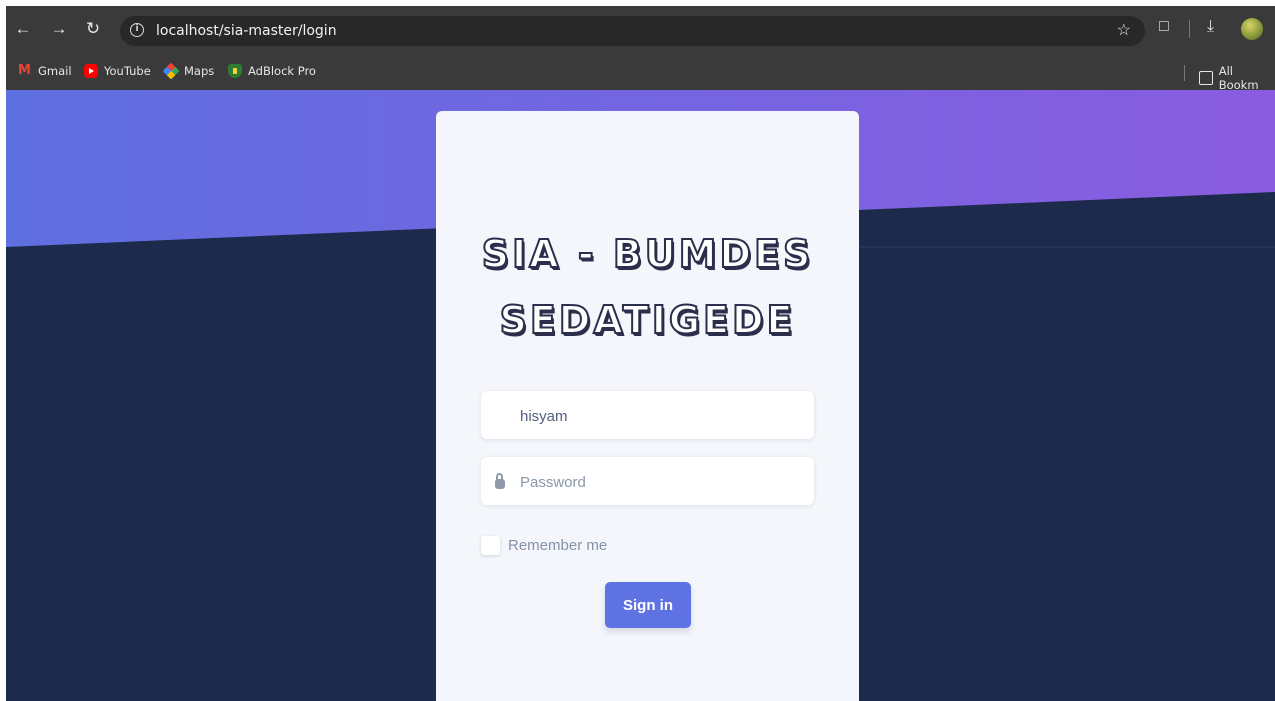 The width and height of the screenshot is (1275, 701). What do you see at coordinates (235, 71) in the screenshot?
I see `adblock-icon` at bounding box center [235, 71].